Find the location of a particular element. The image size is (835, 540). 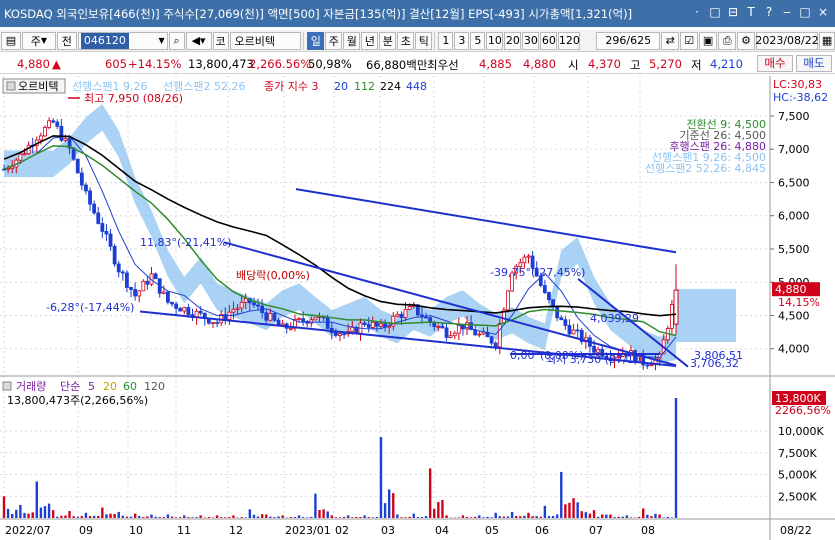

sound-toggle-icon: ◀▾ is located at coordinates (198, 40).